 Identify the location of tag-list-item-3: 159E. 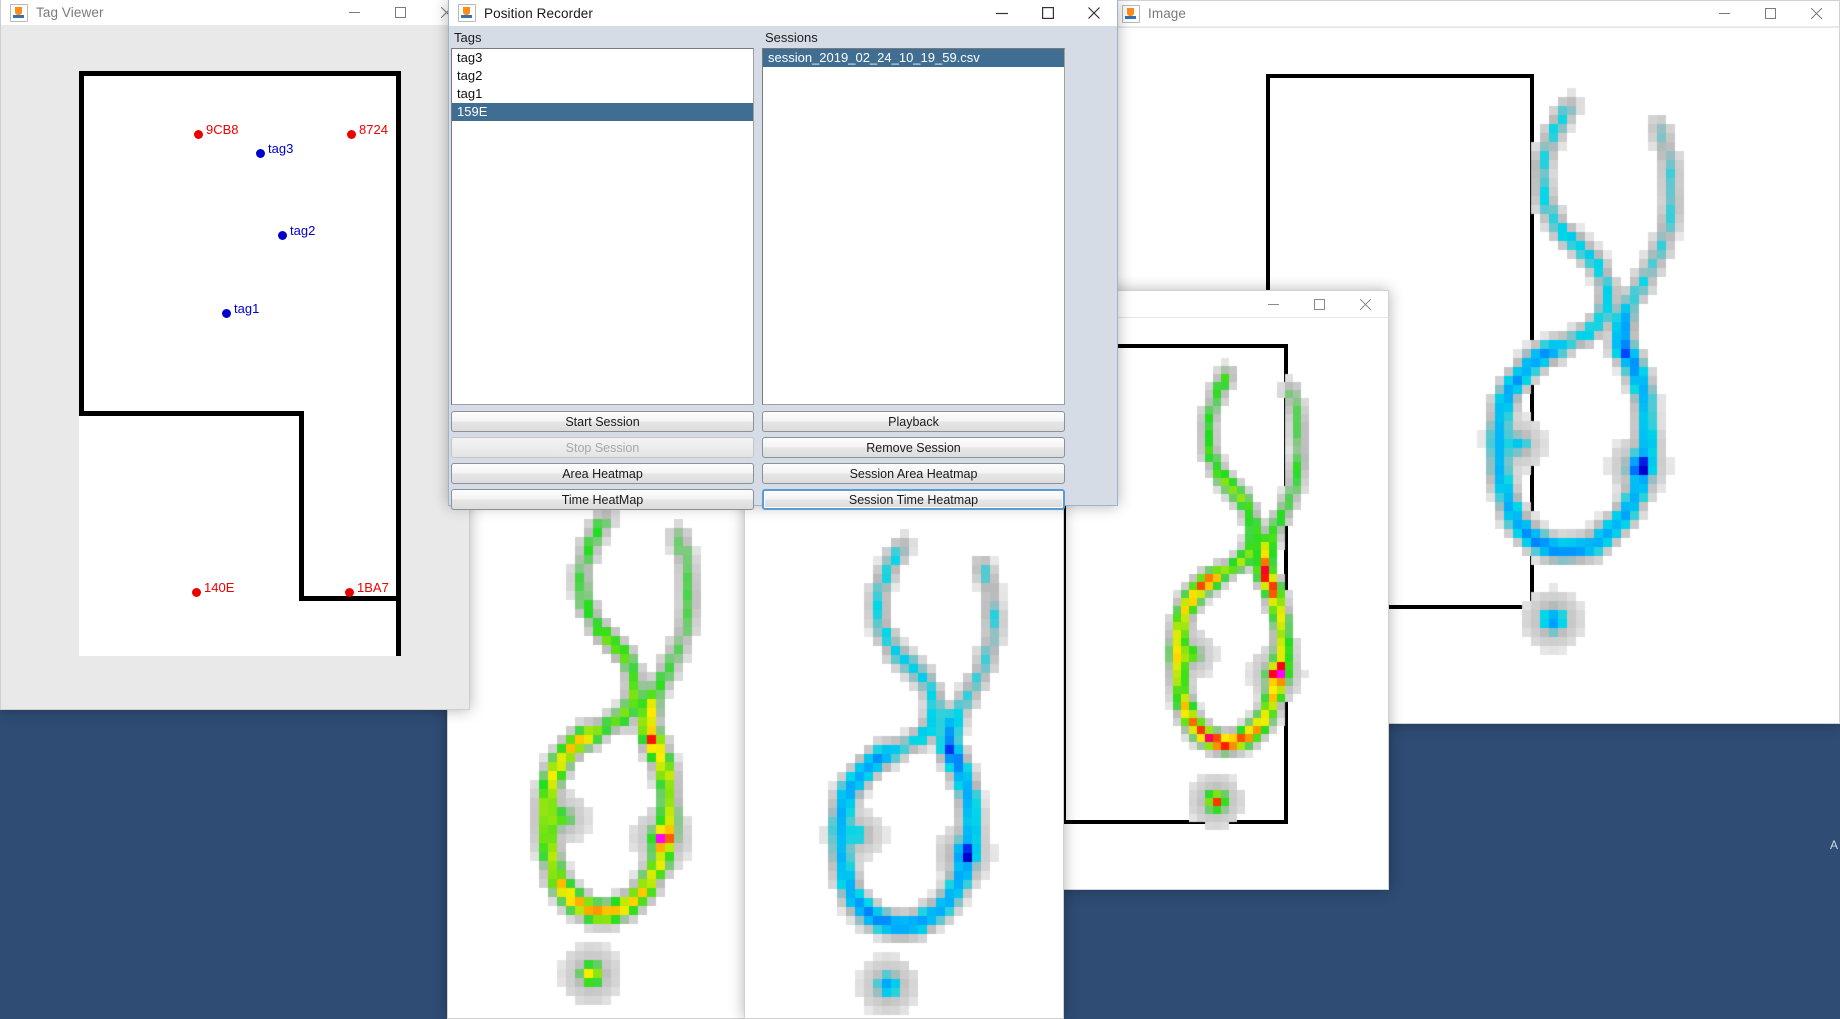
(602, 112).